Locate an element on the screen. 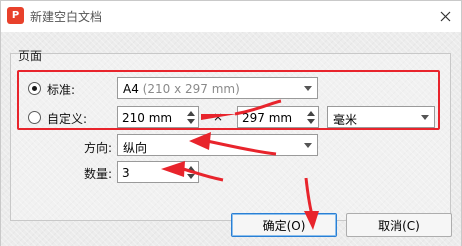  app-logo-icon: P is located at coordinates (15, 15).